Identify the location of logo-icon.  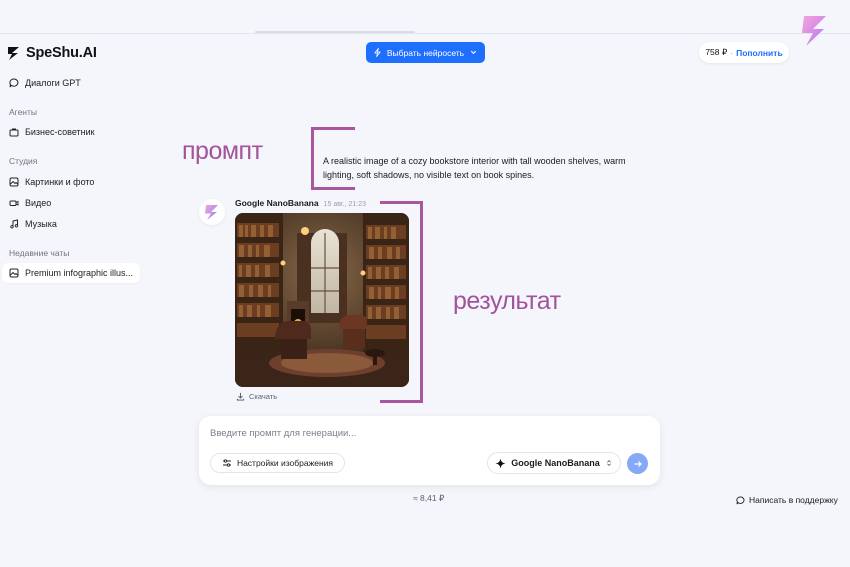
(13, 53).